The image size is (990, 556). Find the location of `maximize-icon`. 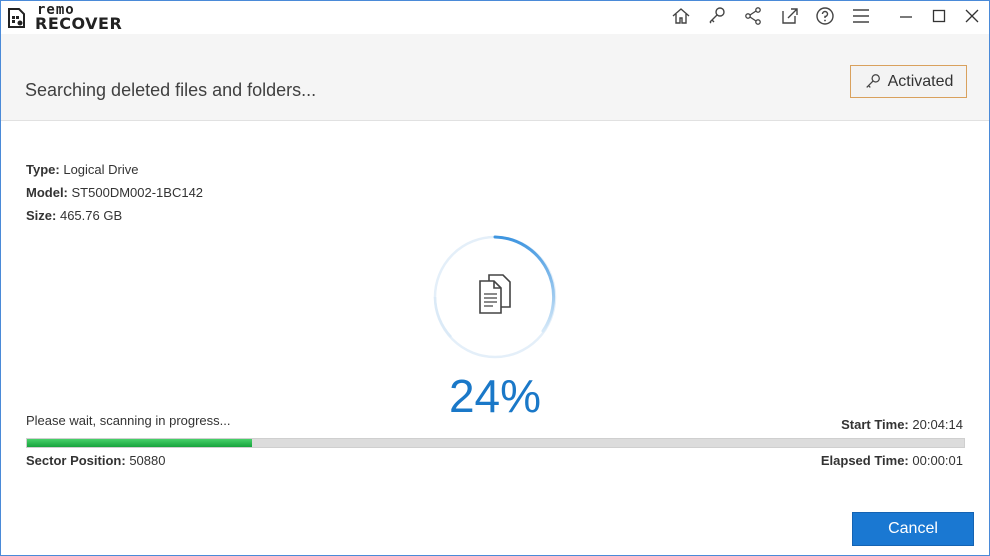

maximize-icon is located at coordinates (939, 16).